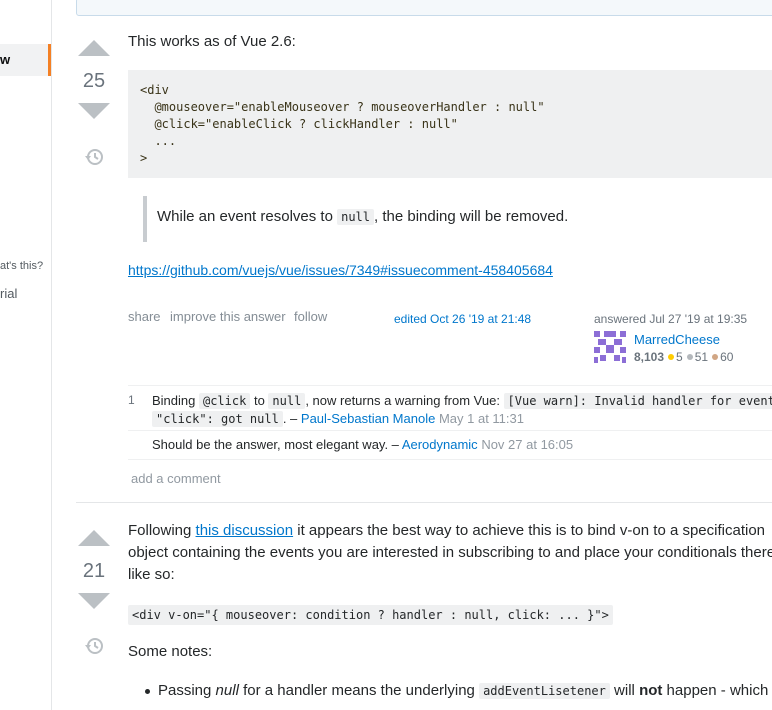 The height and width of the screenshot is (710, 772). What do you see at coordinates (462, 319) in the screenshot?
I see `edited-timestamp-link: edited Oct 26 '19 at 21:48` at bounding box center [462, 319].